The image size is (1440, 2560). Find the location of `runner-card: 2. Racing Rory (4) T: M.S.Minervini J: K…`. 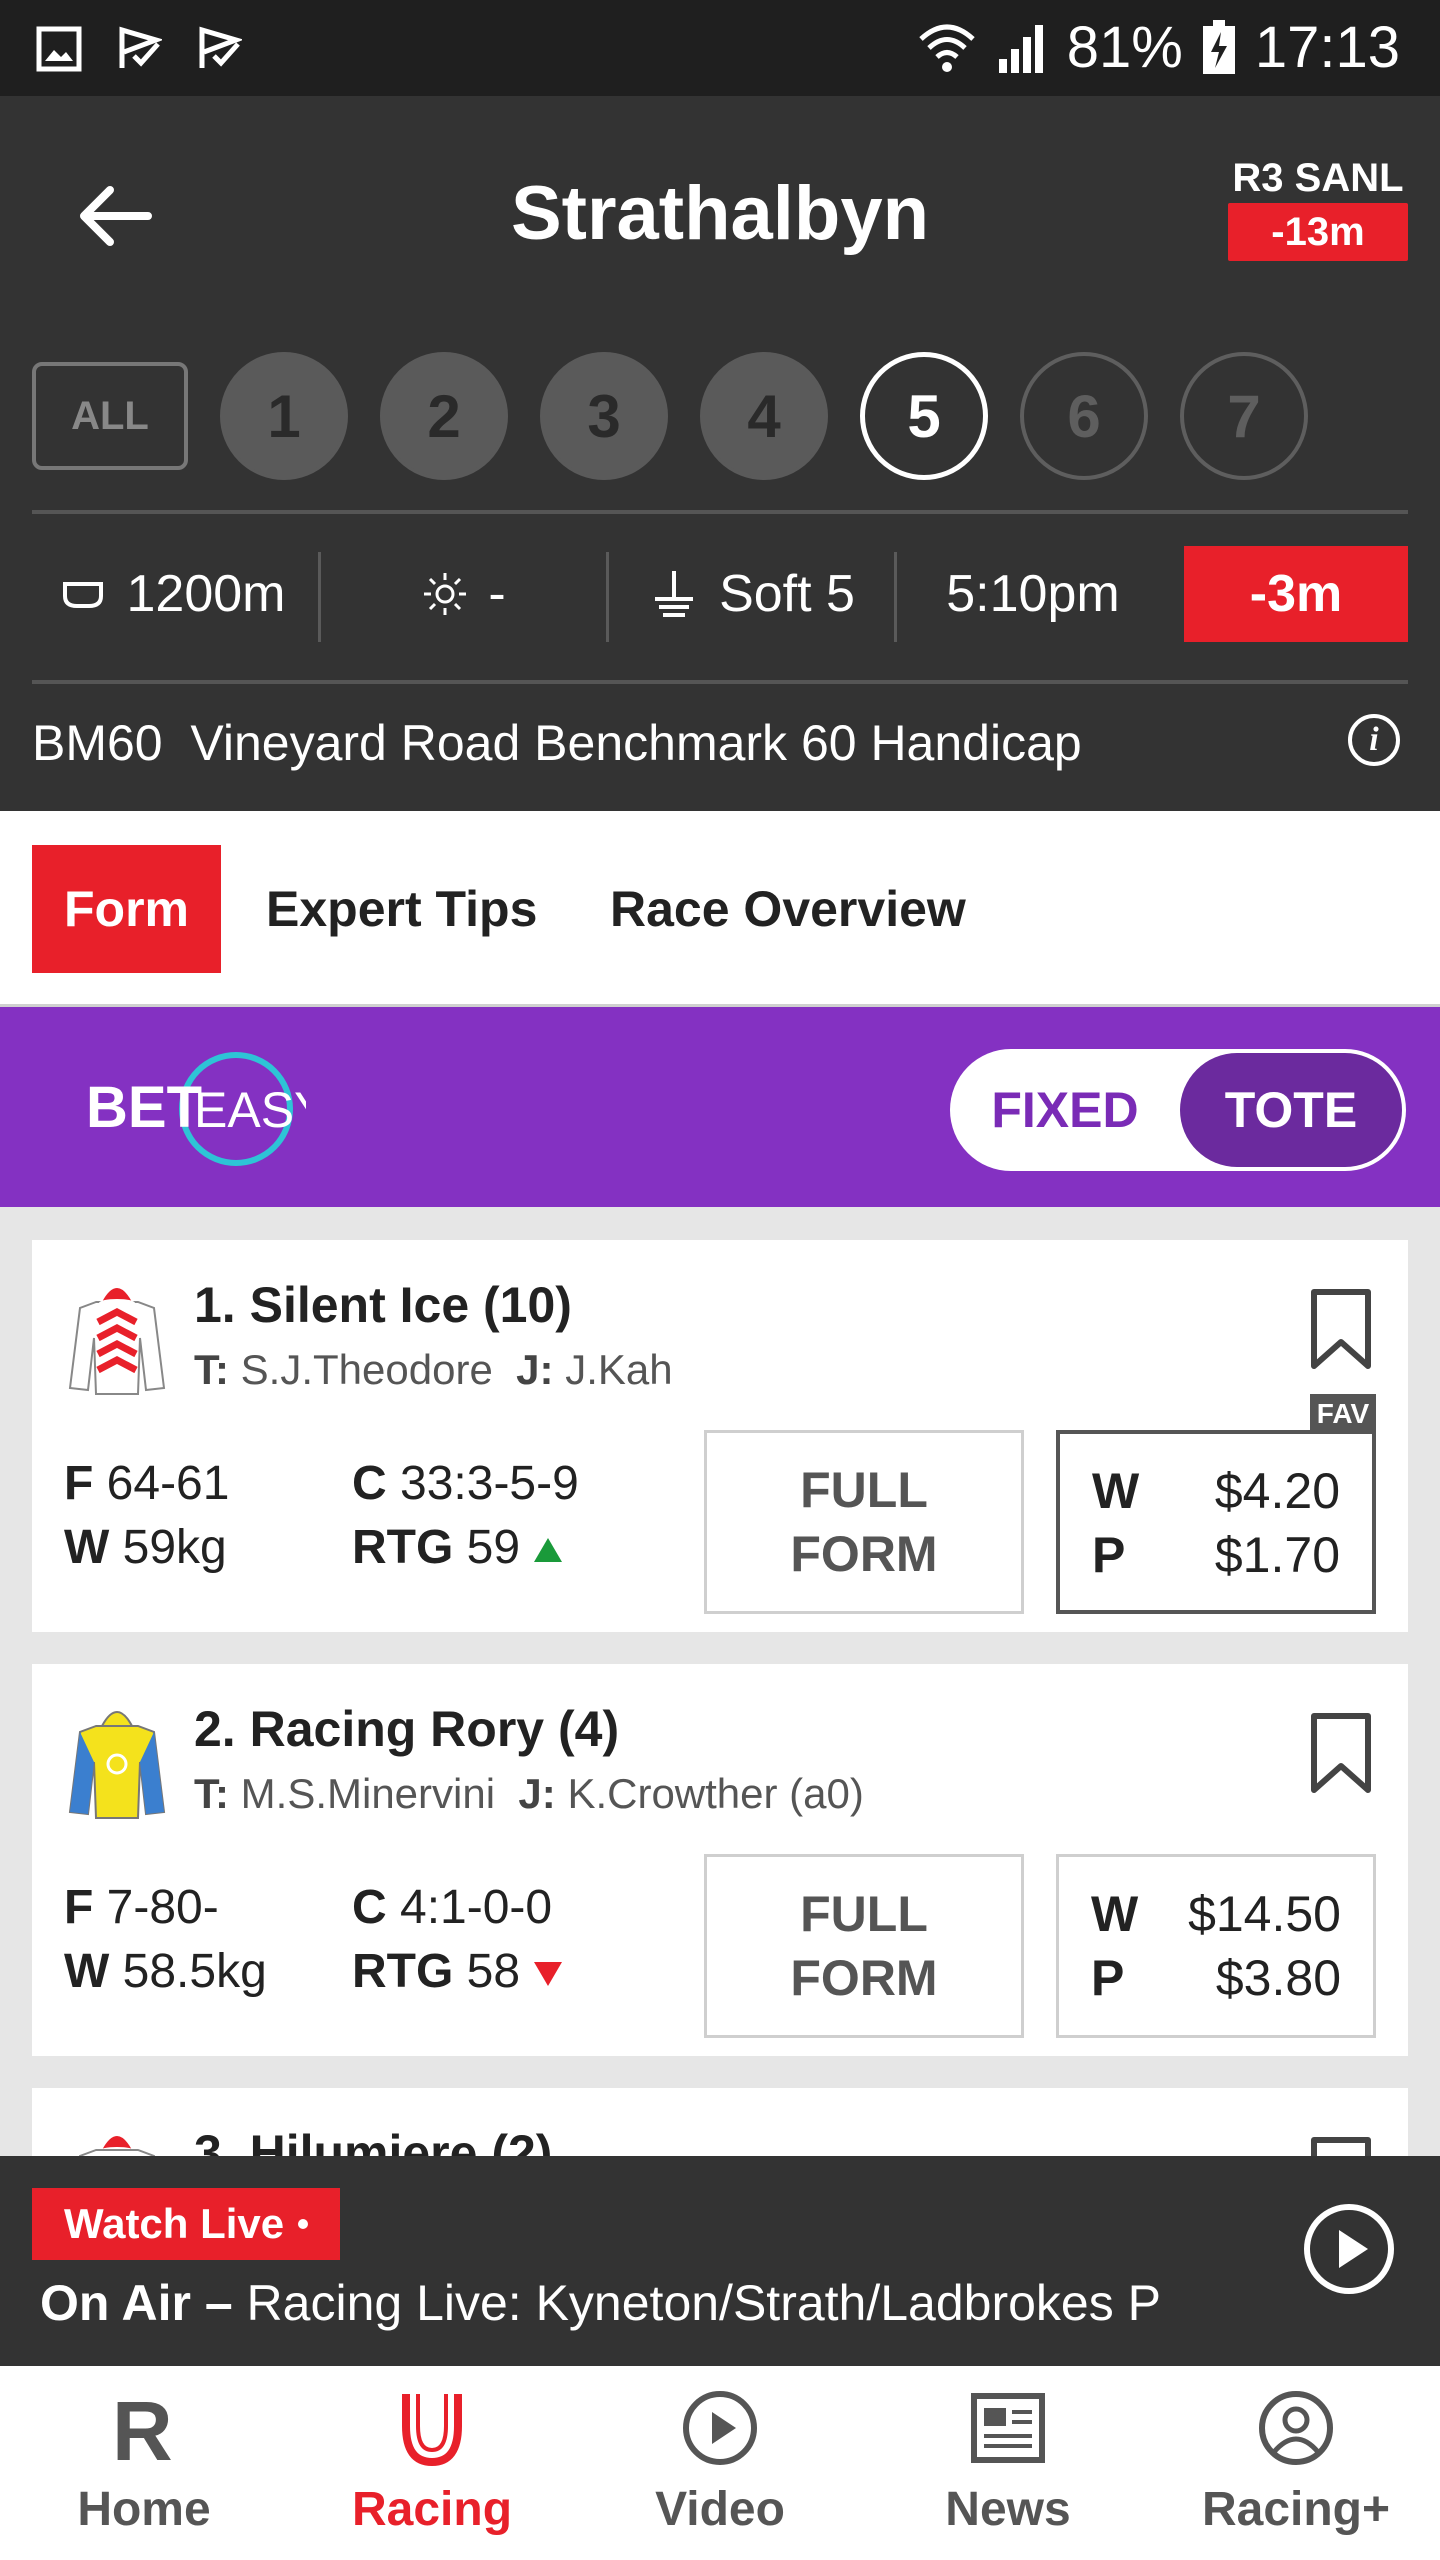

runner-card: 2. Racing Rory (4) T: M.S.Minervini J: K… is located at coordinates (720, 1860).